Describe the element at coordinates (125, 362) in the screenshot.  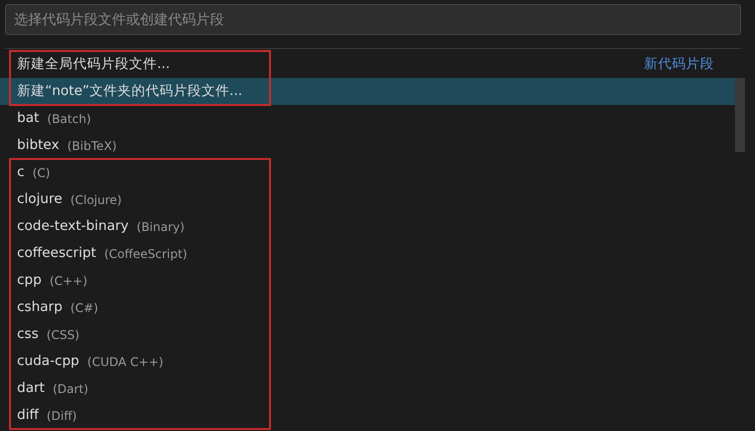
I see `language-name: (CUDA C++)` at that location.